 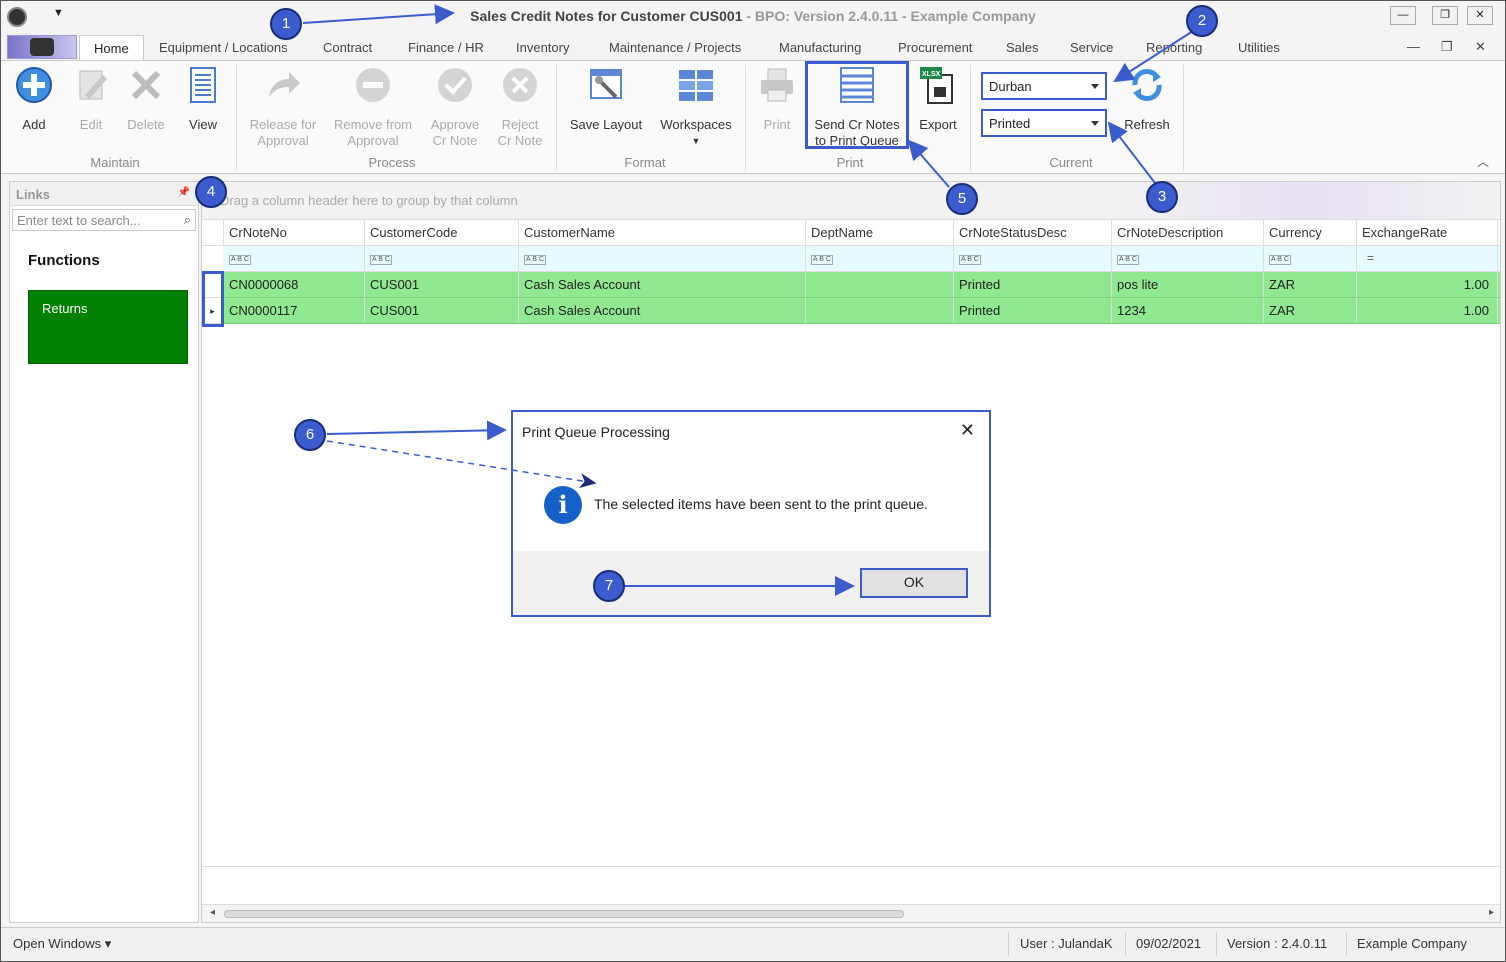 What do you see at coordinates (696, 85) in the screenshot?
I see `workspaces-icon` at bounding box center [696, 85].